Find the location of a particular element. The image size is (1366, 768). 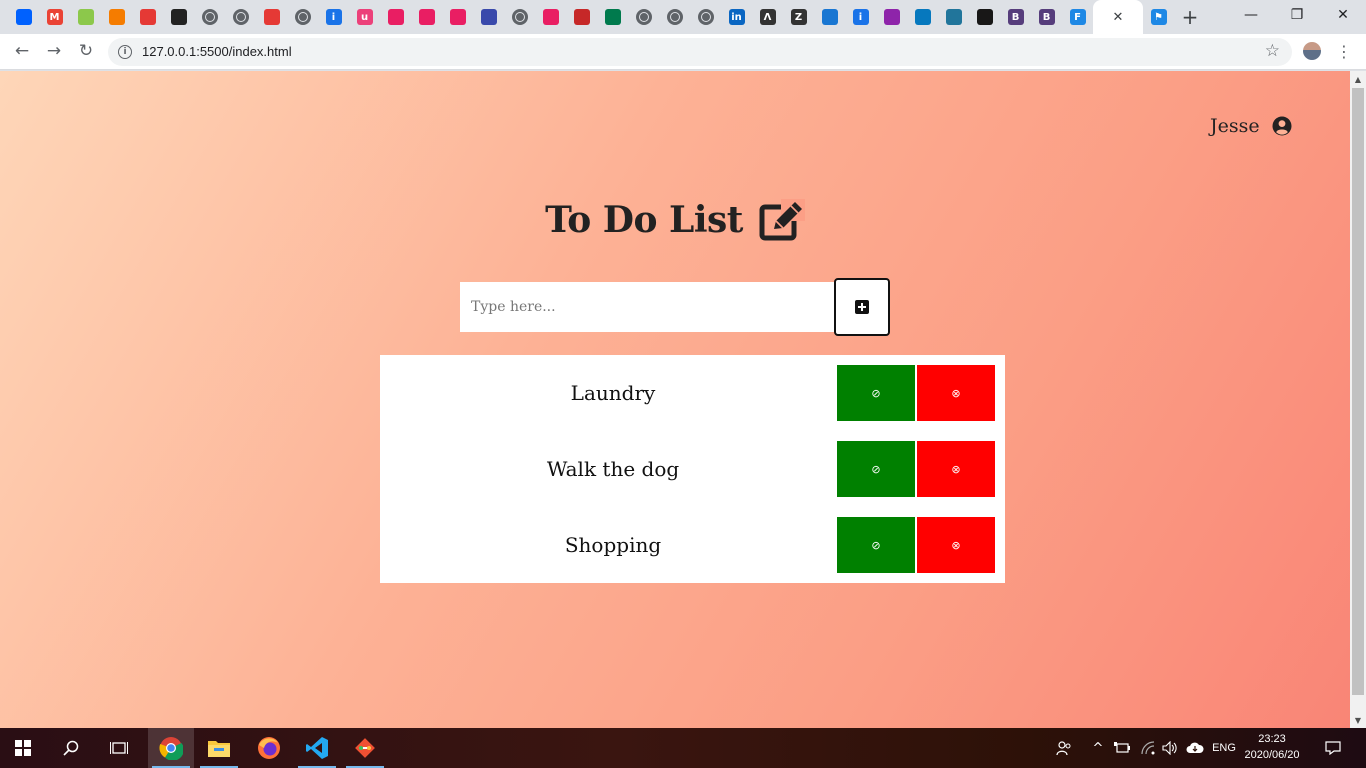

browser-tab: in is located at coordinates (736, 17).